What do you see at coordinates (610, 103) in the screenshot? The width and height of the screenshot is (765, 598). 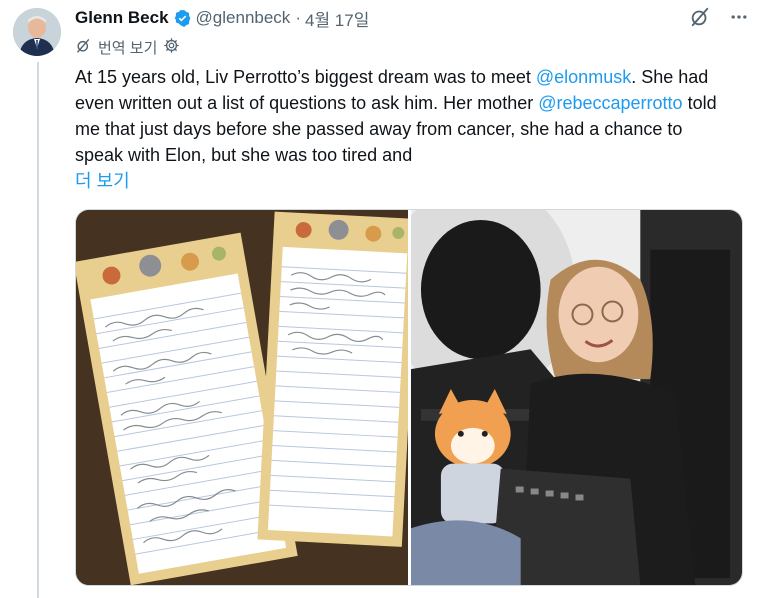 I see `mention-rebeccaperrotto: @rebeccaperrotto` at bounding box center [610, 103].